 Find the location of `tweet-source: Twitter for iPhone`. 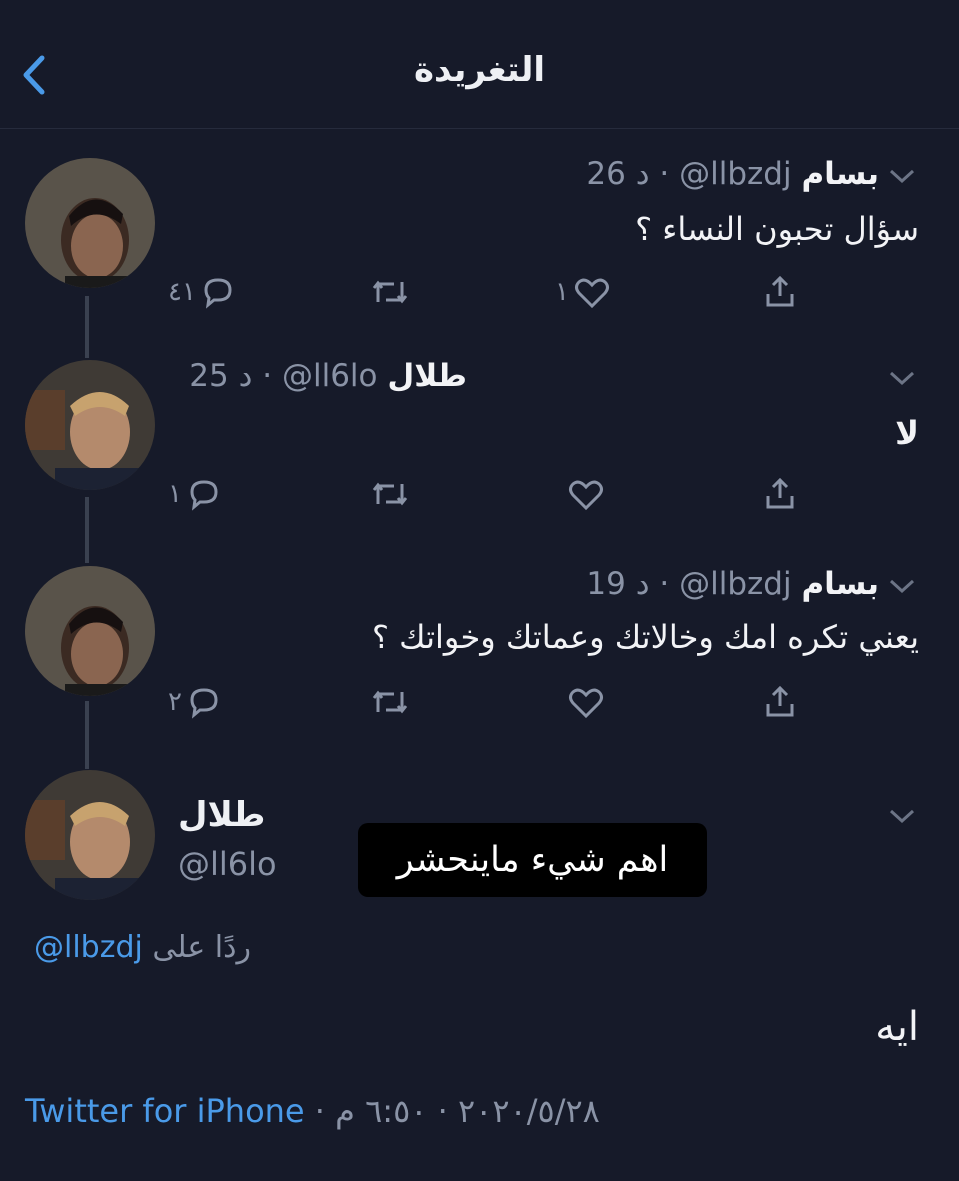

tweet-source: Twitter for iPhone is located at coordinates (165, 1111).